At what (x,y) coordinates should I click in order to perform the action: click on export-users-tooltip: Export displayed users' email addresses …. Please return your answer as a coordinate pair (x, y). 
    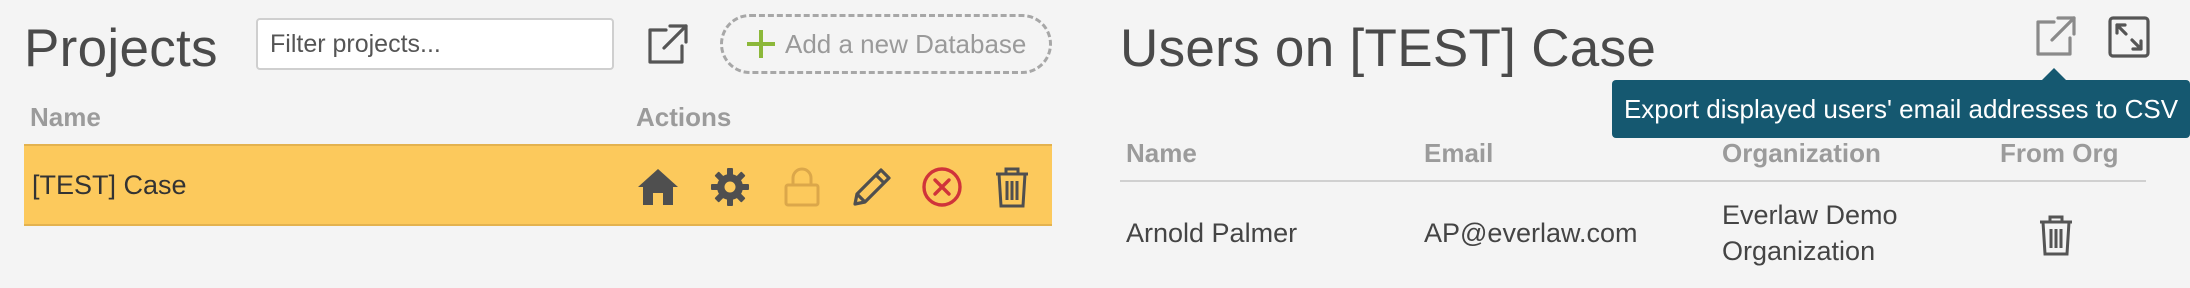
    Looking at the image, I should click on (1901, 109).